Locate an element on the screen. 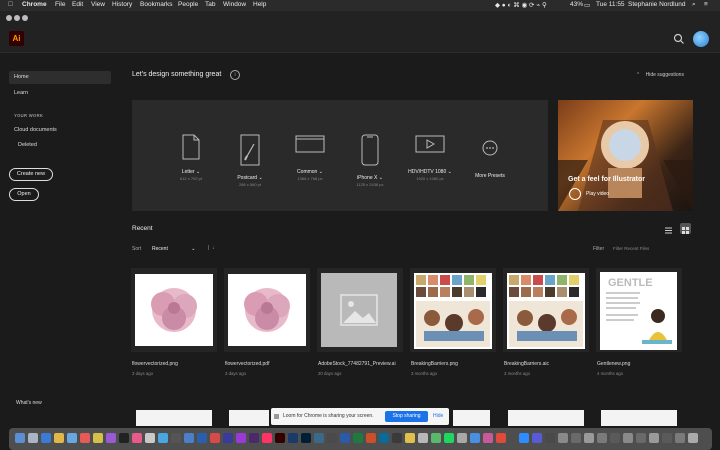 The width and height of the screenshot is (720, 450). stop-sharing-button: Stop sharing is located at coordinates (406, 416).